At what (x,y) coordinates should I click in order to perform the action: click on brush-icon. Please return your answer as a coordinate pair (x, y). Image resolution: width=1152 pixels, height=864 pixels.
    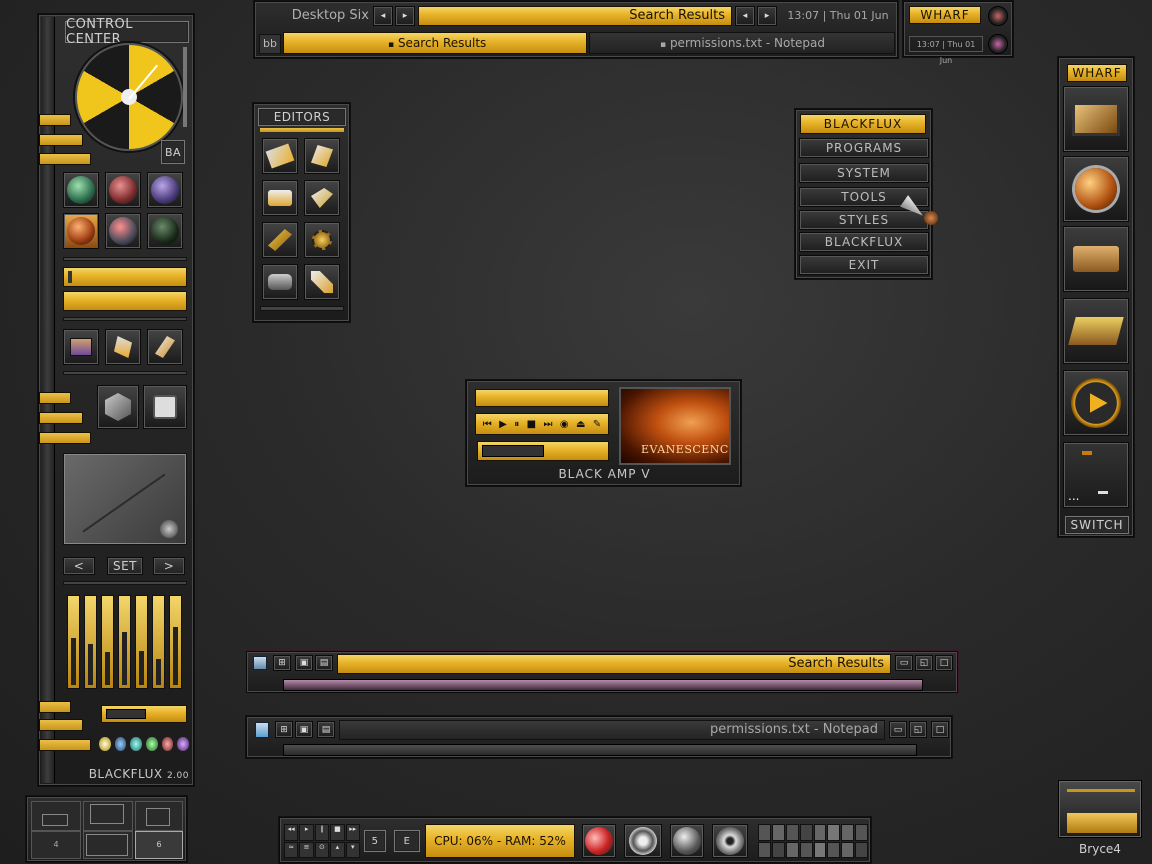
    Looking at the image, I should click on (165, 347).